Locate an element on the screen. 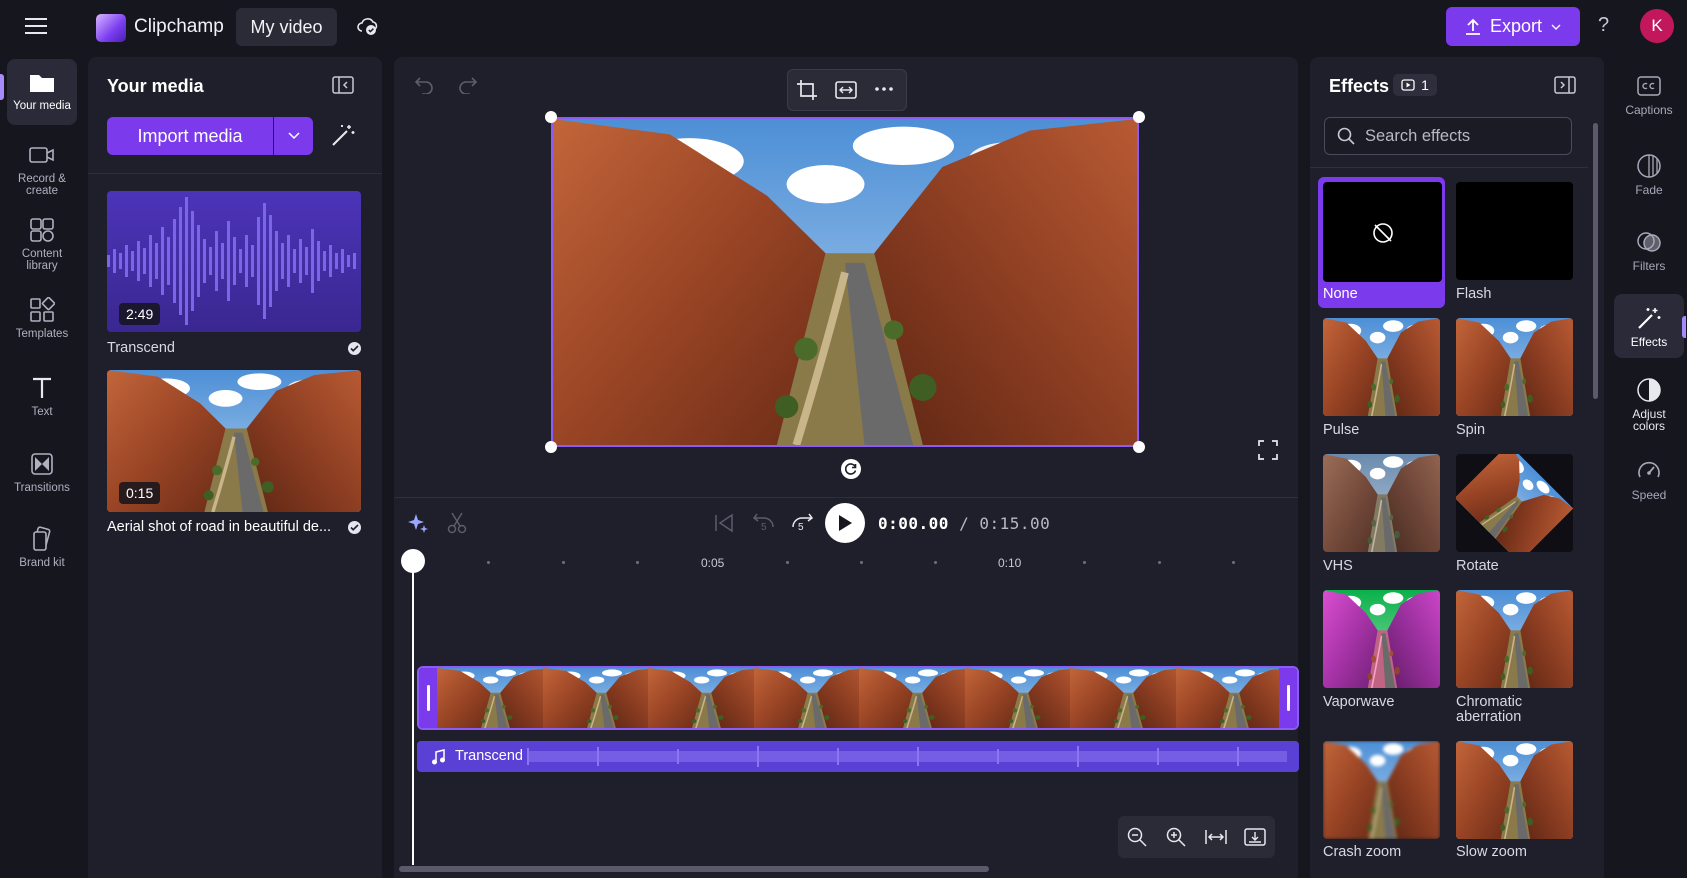 This screenshot has height=878, width=1687. resize-handle-top-left is located at coordinates (551, 117).